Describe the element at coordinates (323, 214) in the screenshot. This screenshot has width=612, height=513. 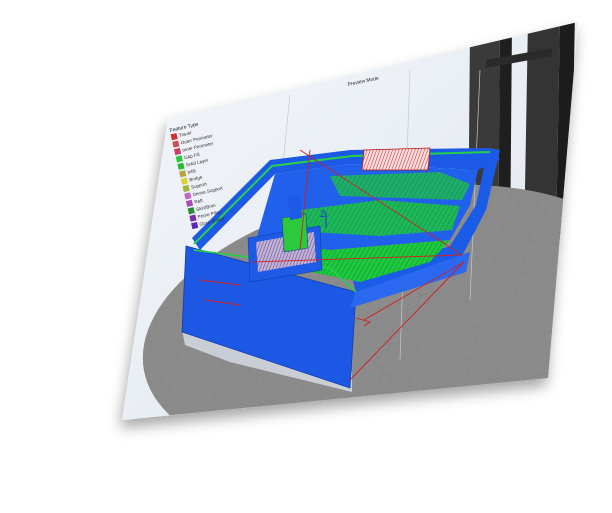
I see `z-axis-label: Z` at that location.